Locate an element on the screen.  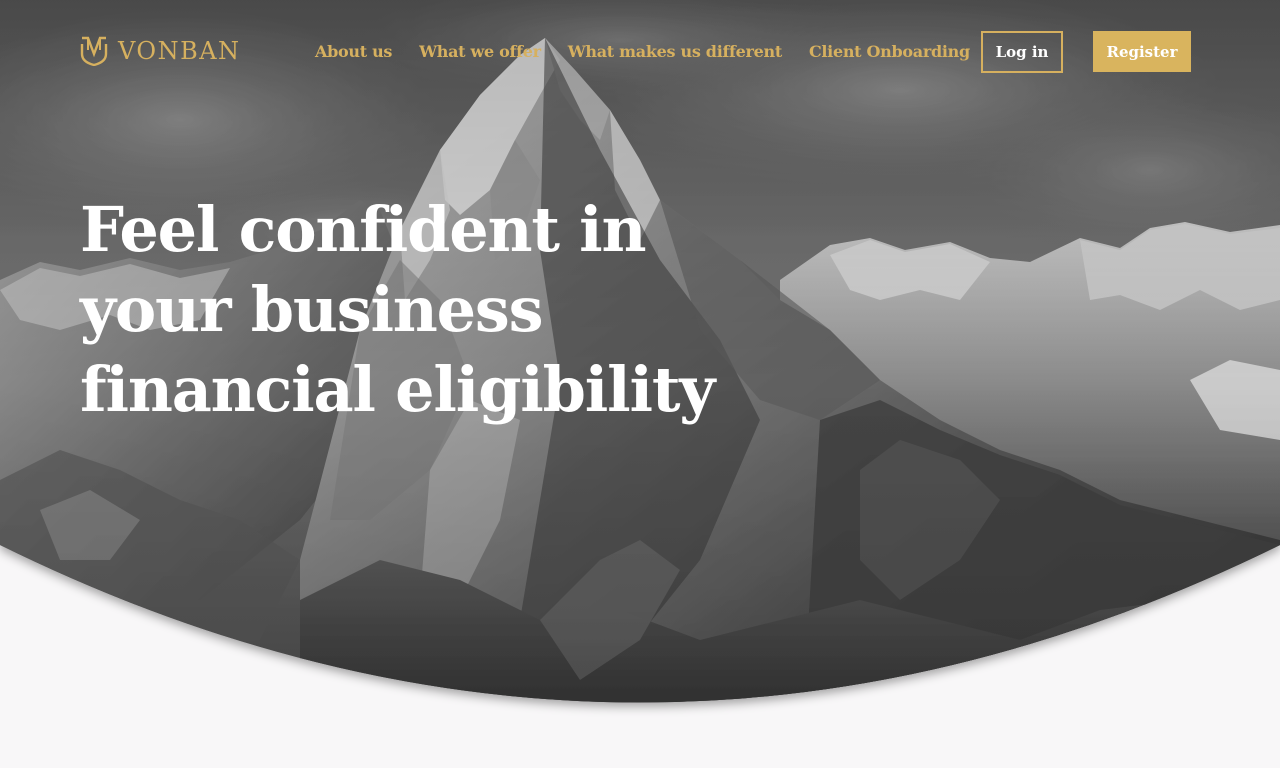
register-button: Register is located at coordinates (1142, 51).